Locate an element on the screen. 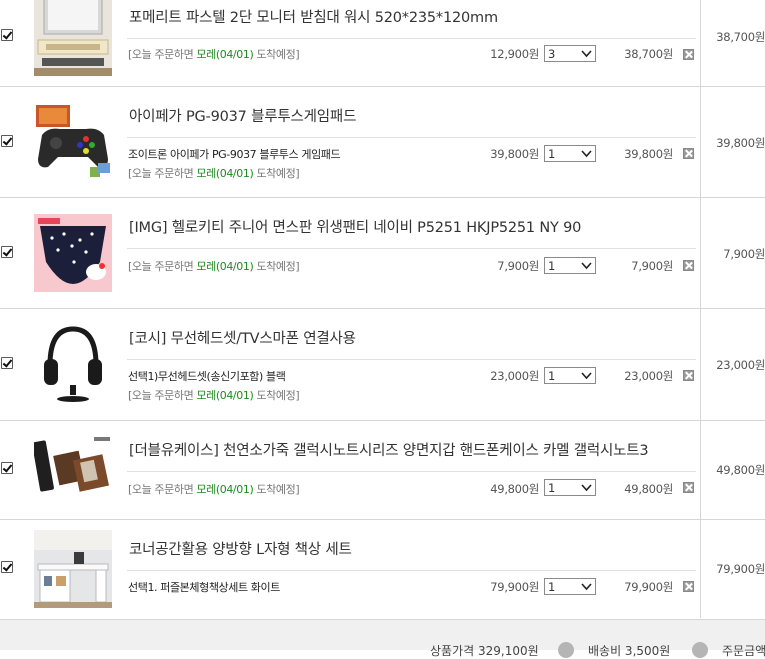 The image size is (765, 659). item-sum: 79,900원 is located at coordinates (648, 587).